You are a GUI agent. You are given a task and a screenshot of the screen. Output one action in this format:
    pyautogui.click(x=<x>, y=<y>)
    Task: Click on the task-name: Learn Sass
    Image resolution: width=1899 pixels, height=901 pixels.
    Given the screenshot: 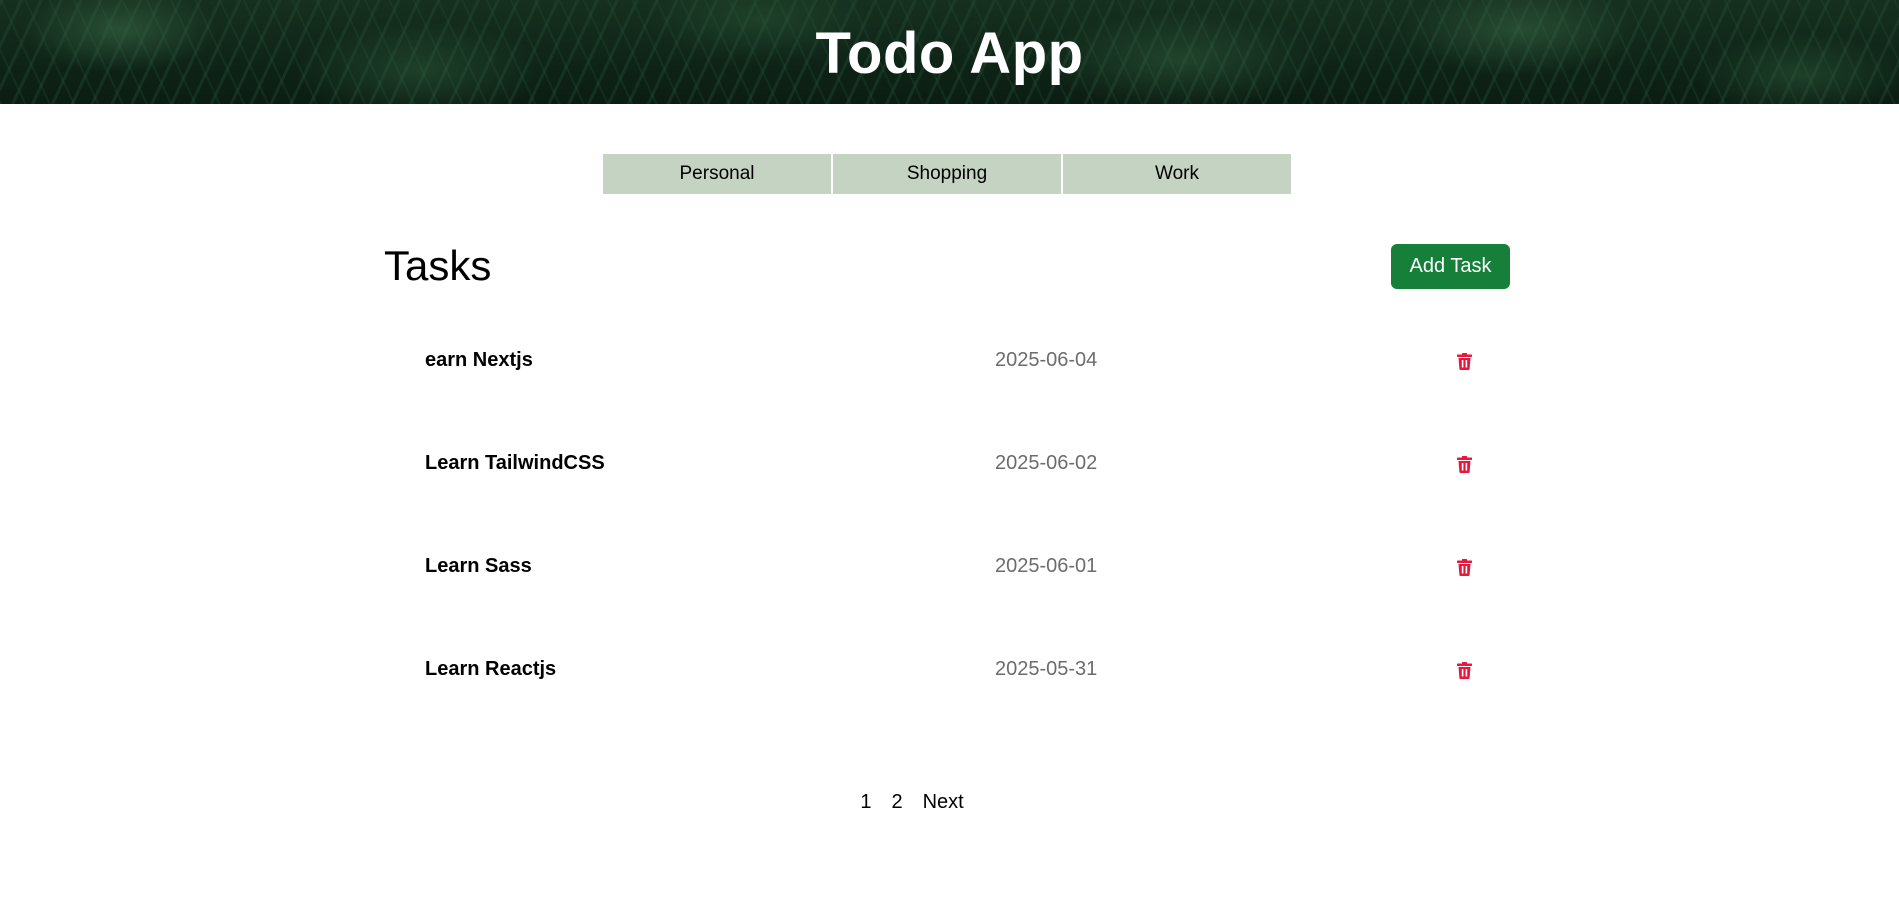 What is the action you would take?
    pyautogui.click(x=478, y=566)
    